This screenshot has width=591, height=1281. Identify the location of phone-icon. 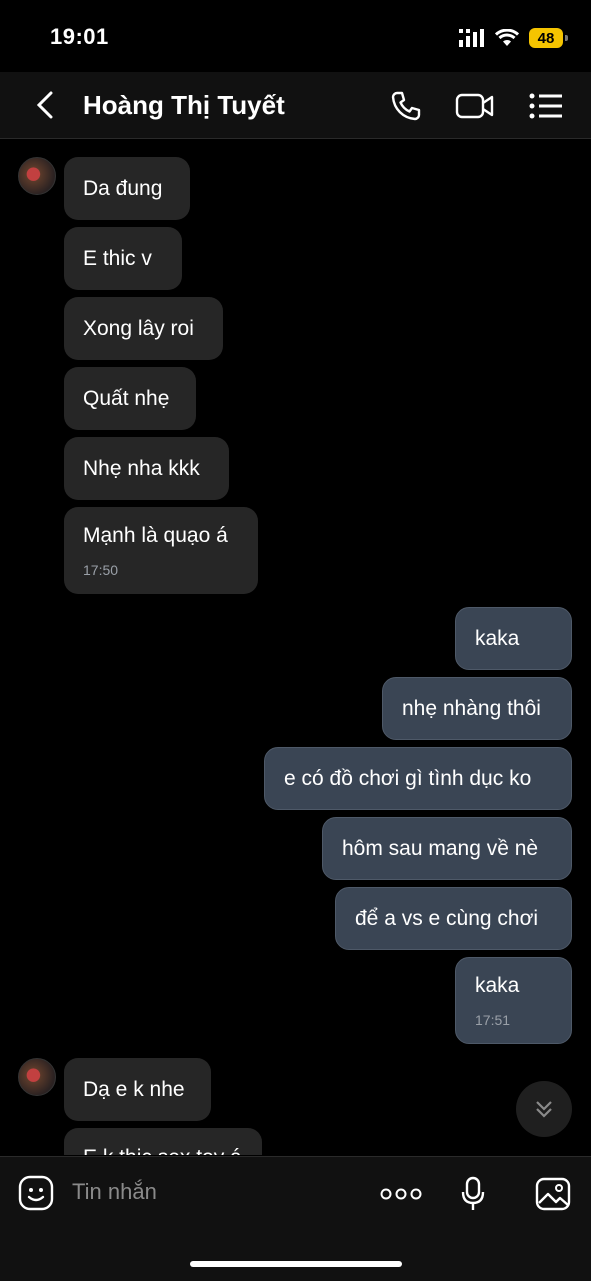
(406, 106).